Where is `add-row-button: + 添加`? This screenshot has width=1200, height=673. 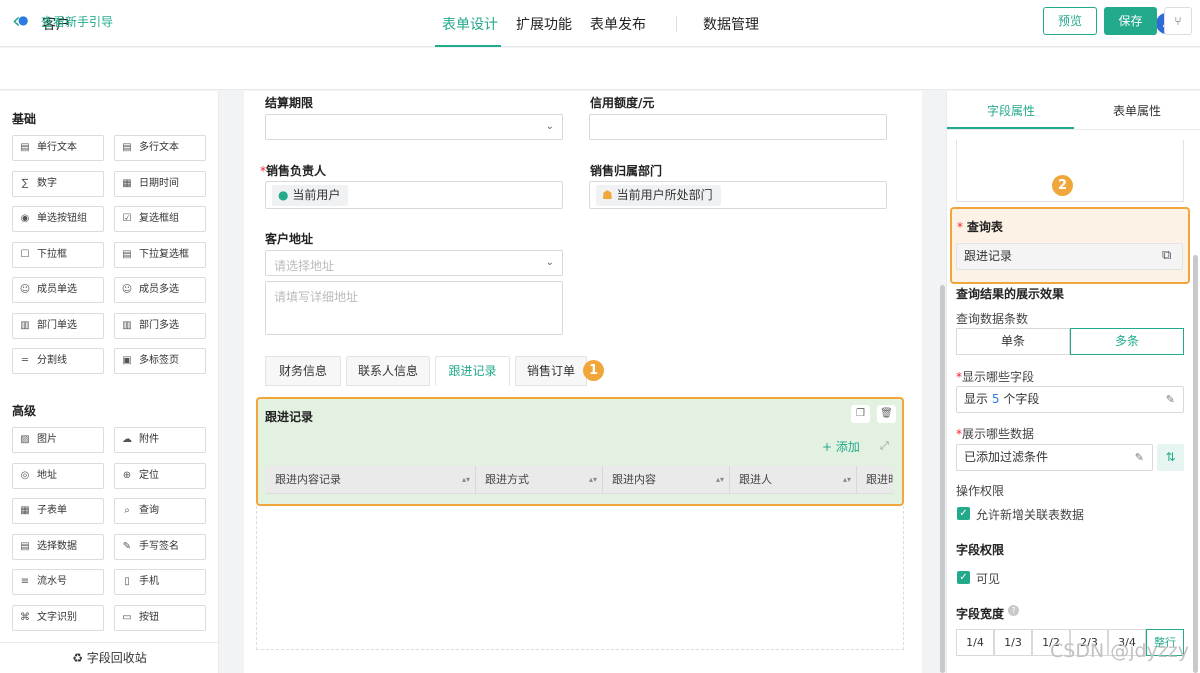 add-row-button: + 添加 is located at coordinates (841, 446).